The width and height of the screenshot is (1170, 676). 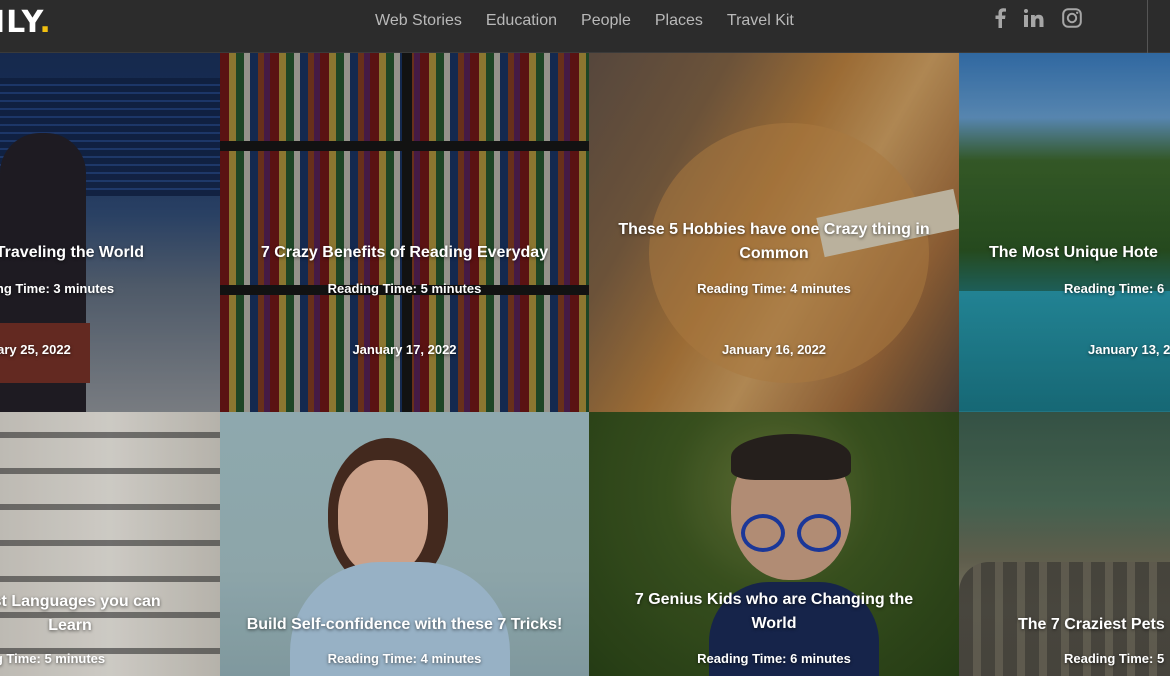 I want to click on header-divider, so click(x=1147, y=26).